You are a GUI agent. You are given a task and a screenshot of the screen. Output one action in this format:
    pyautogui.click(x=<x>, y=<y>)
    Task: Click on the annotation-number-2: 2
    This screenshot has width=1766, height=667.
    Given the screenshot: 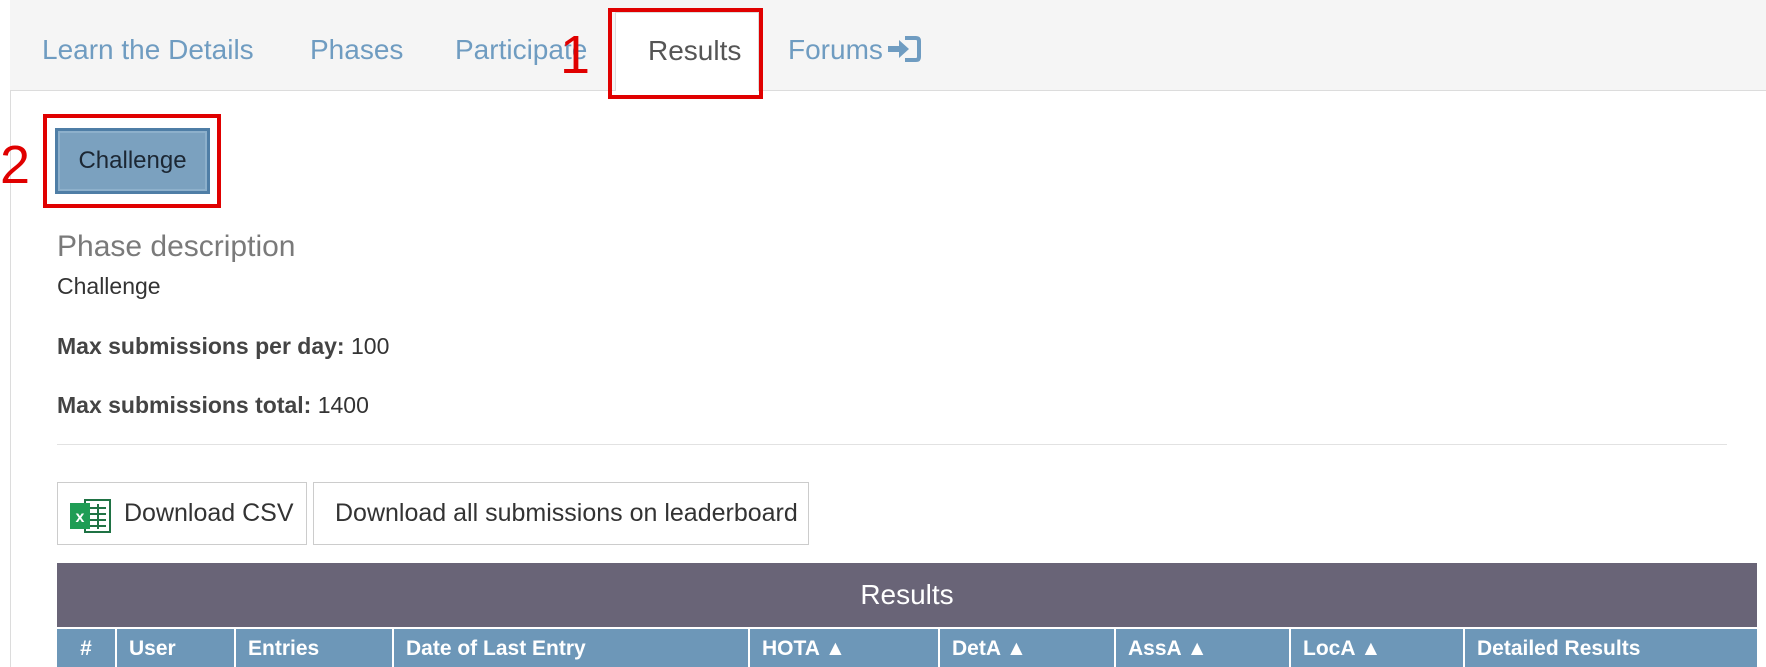 What is the action you would take?
    pyautogui.click(x=15, y=165)
    